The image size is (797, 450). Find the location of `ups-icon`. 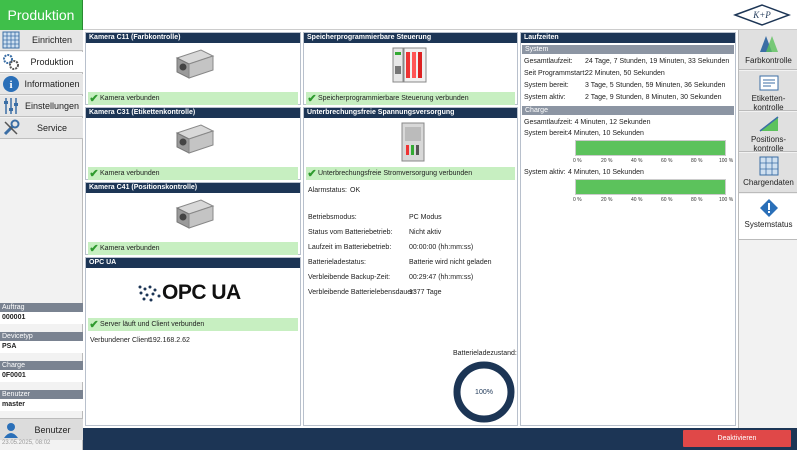

ups-icon is located at coordinates (413, 142).